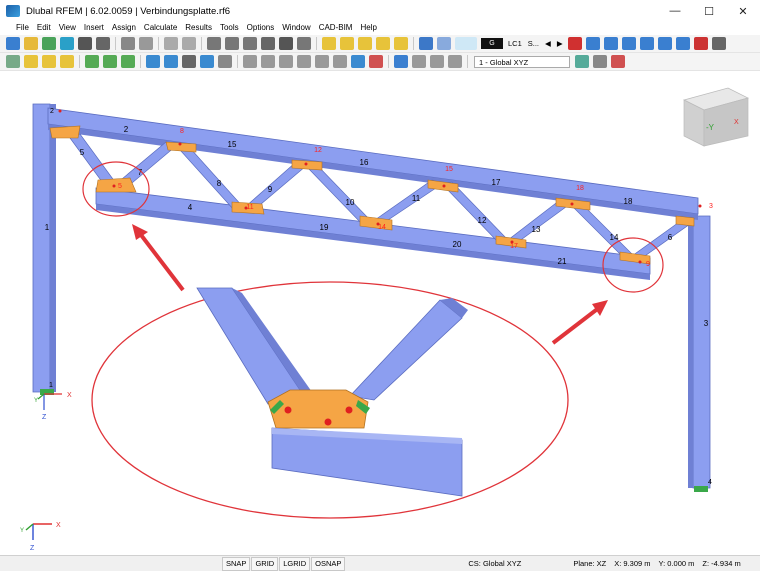 The height and width of the screenshot is (571, 760). What do you see at coordinates (67, 43) in the screenshot?
I see `webservice-icon` at bounding box center [67, 43].